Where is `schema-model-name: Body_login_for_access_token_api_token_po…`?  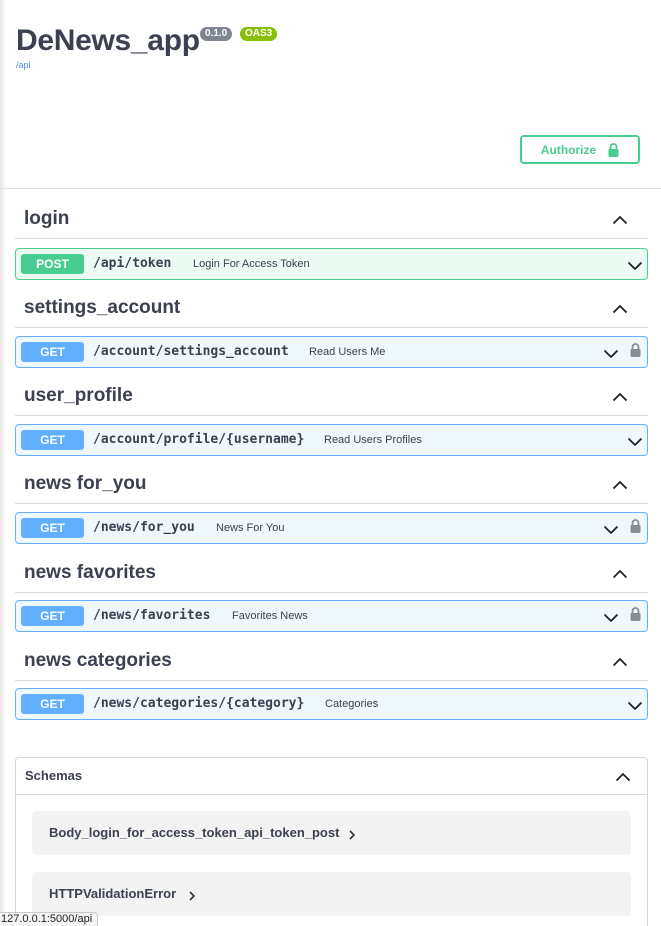 schema-model-name: Body_login_for_access_token_api_token_po… is located at coordinates (194, 832).